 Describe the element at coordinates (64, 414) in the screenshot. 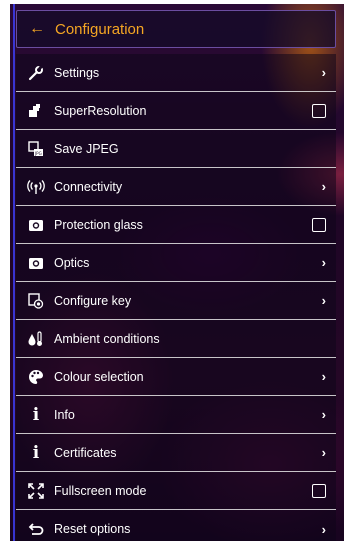

I see `menu-item-label: Info` at that location.